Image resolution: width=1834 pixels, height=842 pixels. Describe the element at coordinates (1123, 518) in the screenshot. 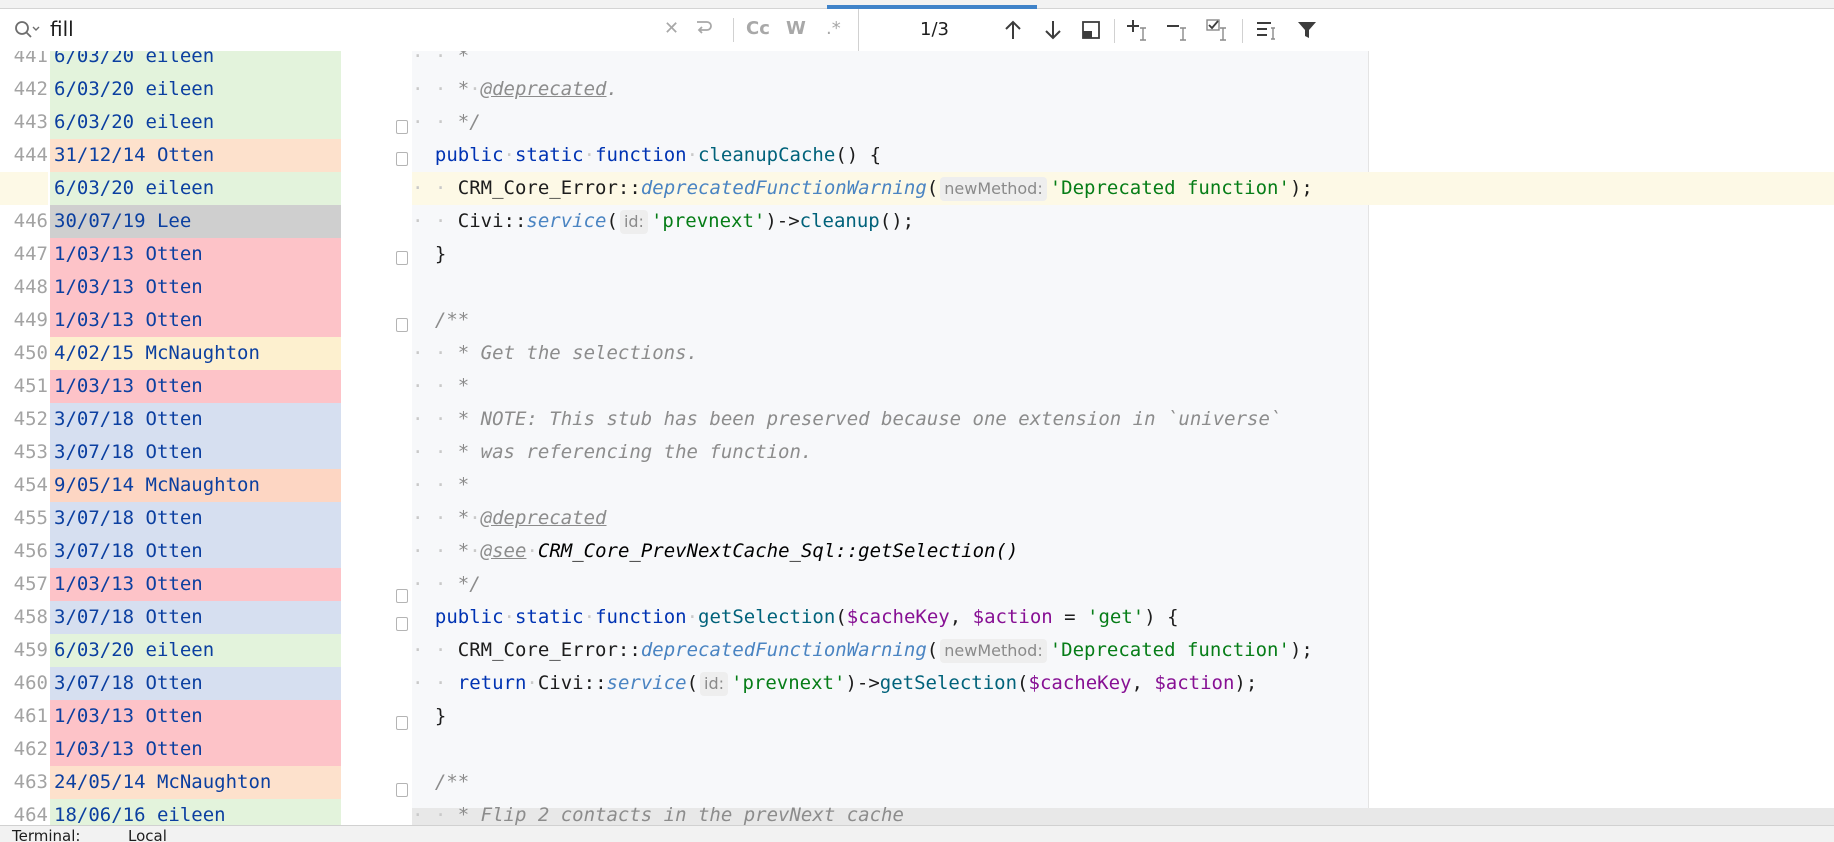

I see `code-line-455: · · *·@deprecated` at that location.